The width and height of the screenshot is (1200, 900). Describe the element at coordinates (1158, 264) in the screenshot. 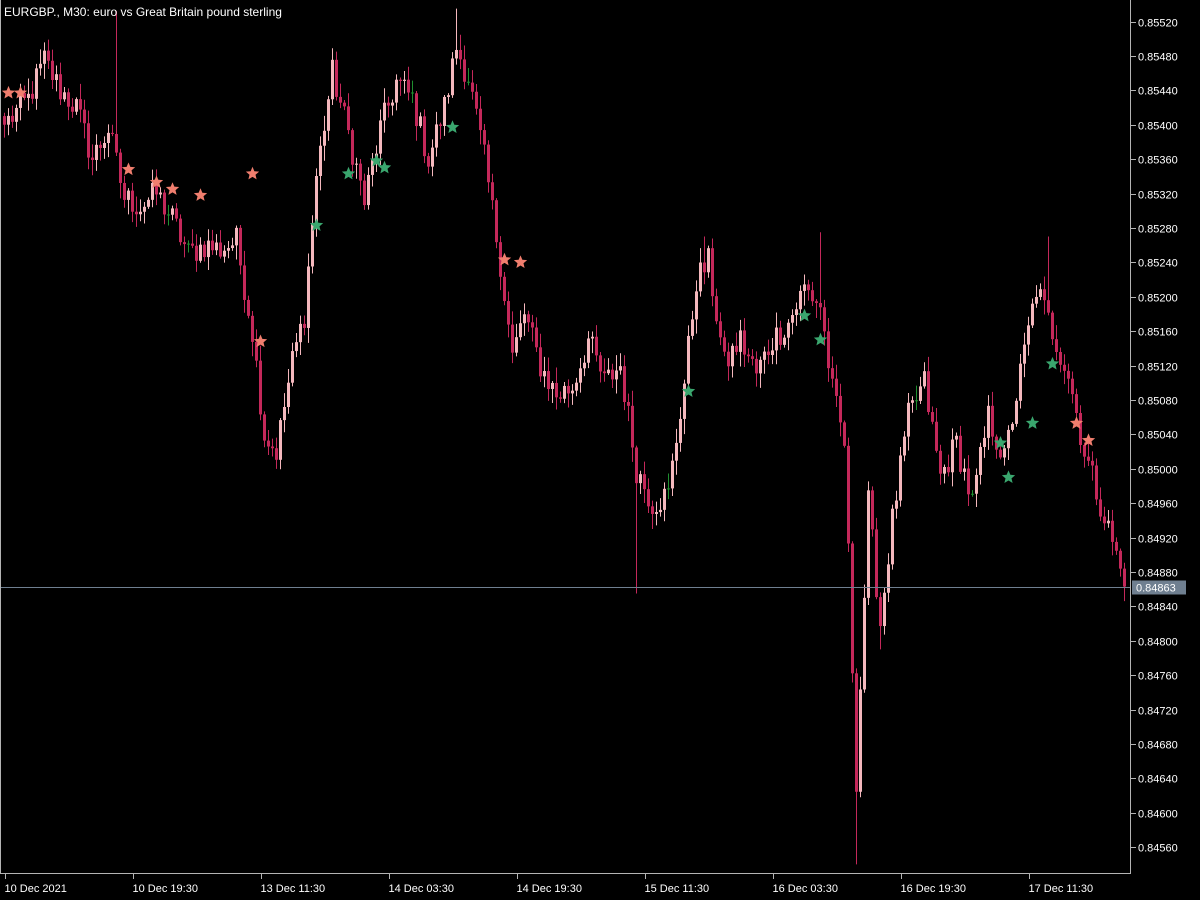

I see `price-tick-label: 0.85240` at that location.